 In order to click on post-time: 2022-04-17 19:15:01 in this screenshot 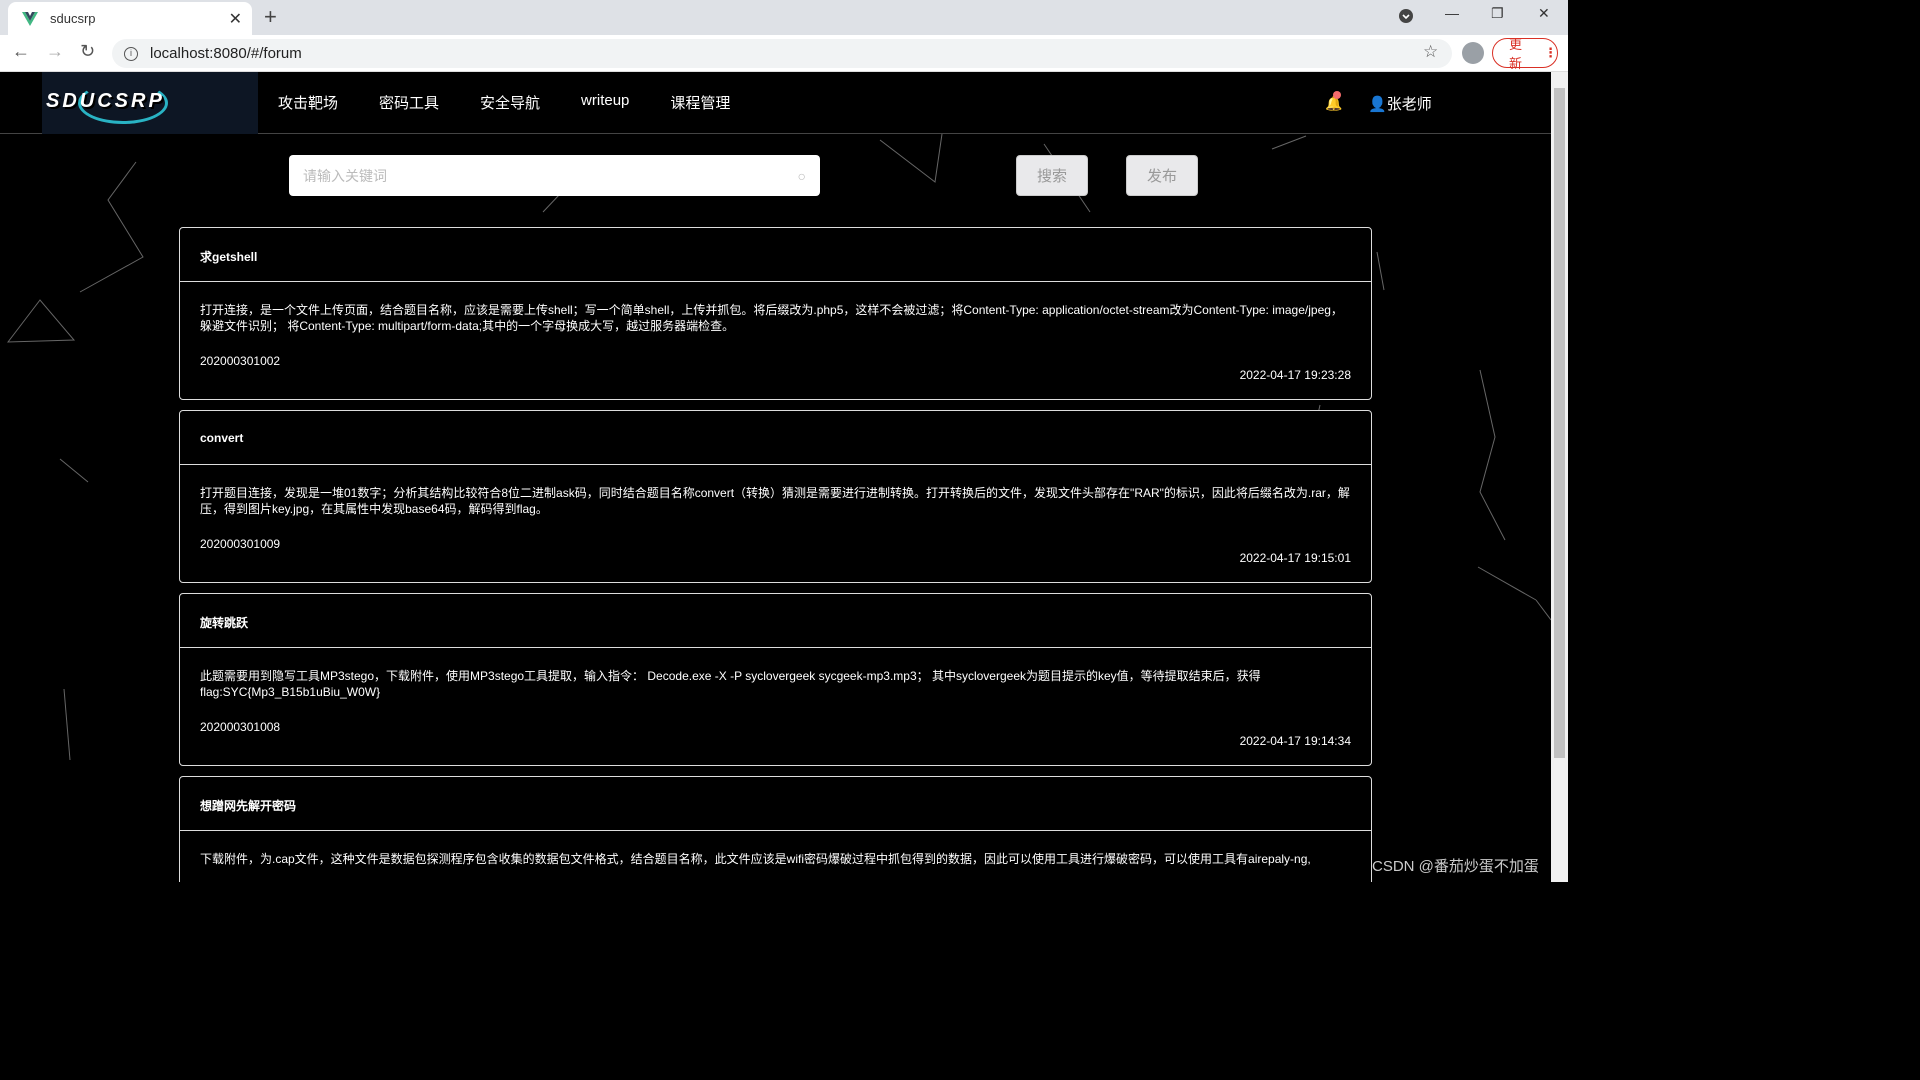, I will do `click(1295, 558)`.